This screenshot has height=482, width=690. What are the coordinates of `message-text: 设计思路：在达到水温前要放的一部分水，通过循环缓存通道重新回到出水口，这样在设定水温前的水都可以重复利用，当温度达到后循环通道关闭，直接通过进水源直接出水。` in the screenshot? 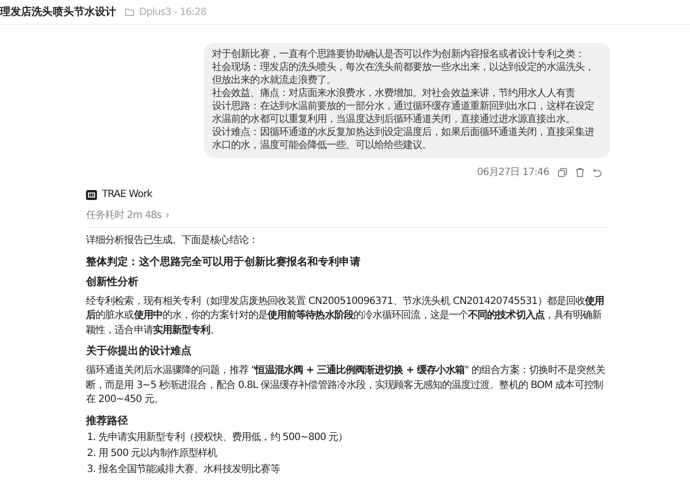 It's located at (404, 113).